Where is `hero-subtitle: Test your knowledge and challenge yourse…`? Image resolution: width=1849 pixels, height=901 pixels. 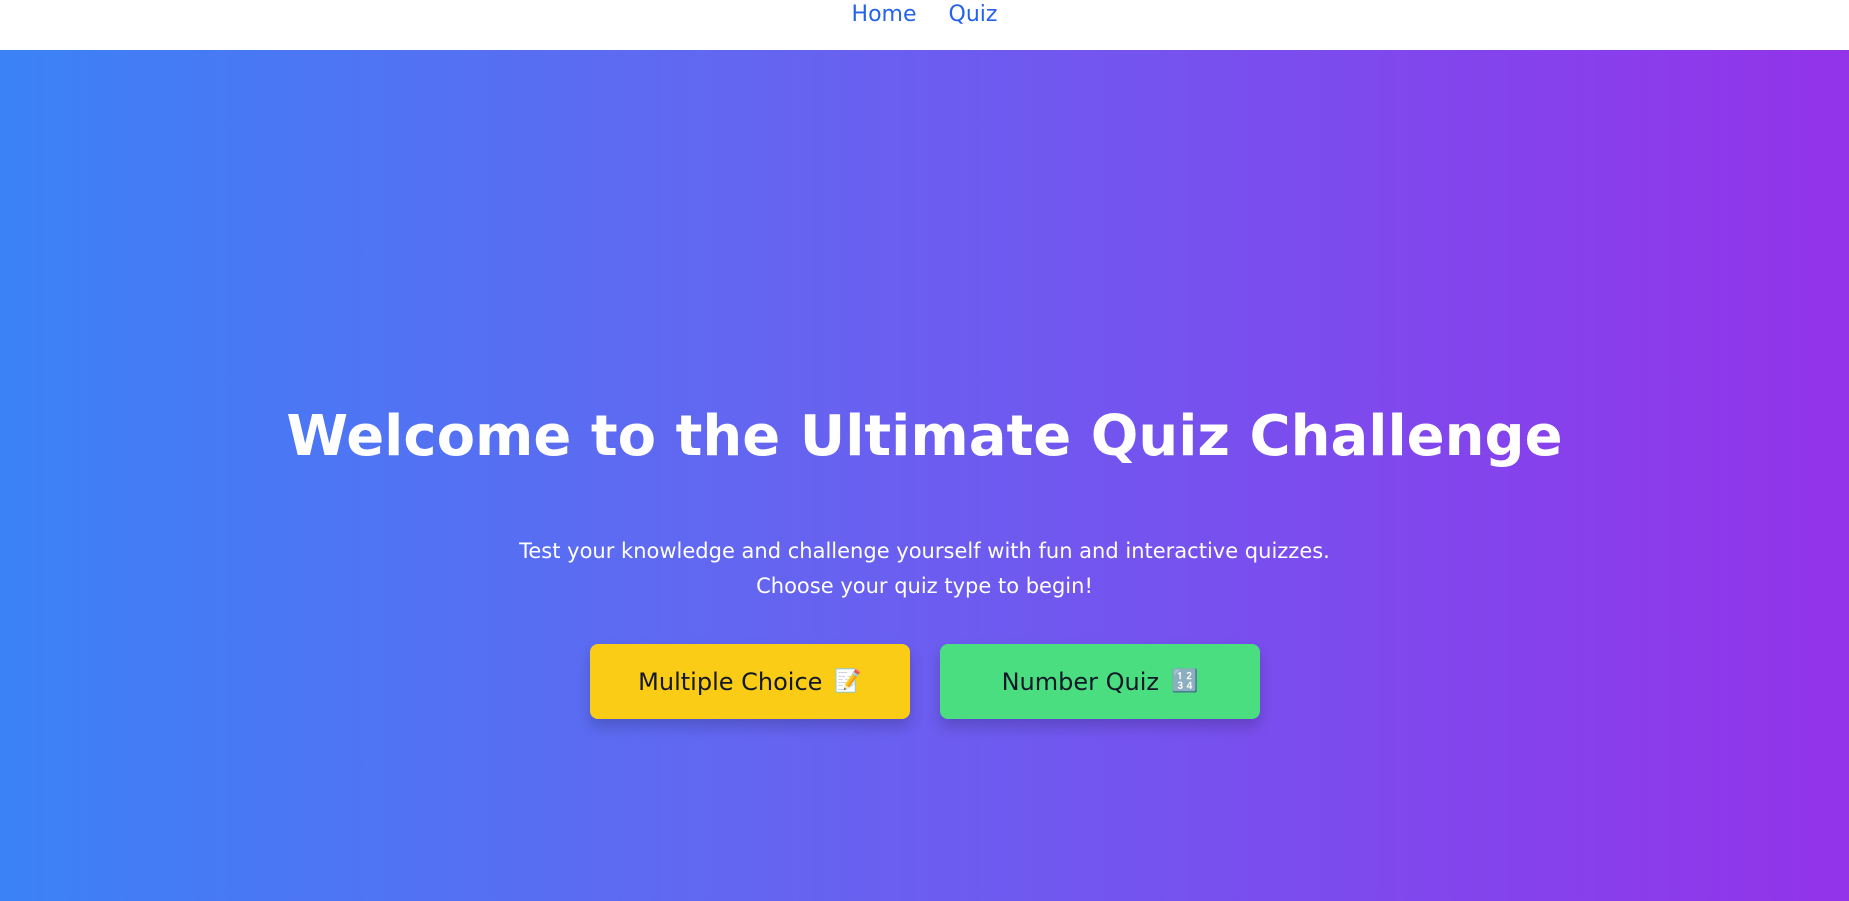
hero-subtitle: Test your knowledge and challenge yourse… is located at coordinates (924, 568).